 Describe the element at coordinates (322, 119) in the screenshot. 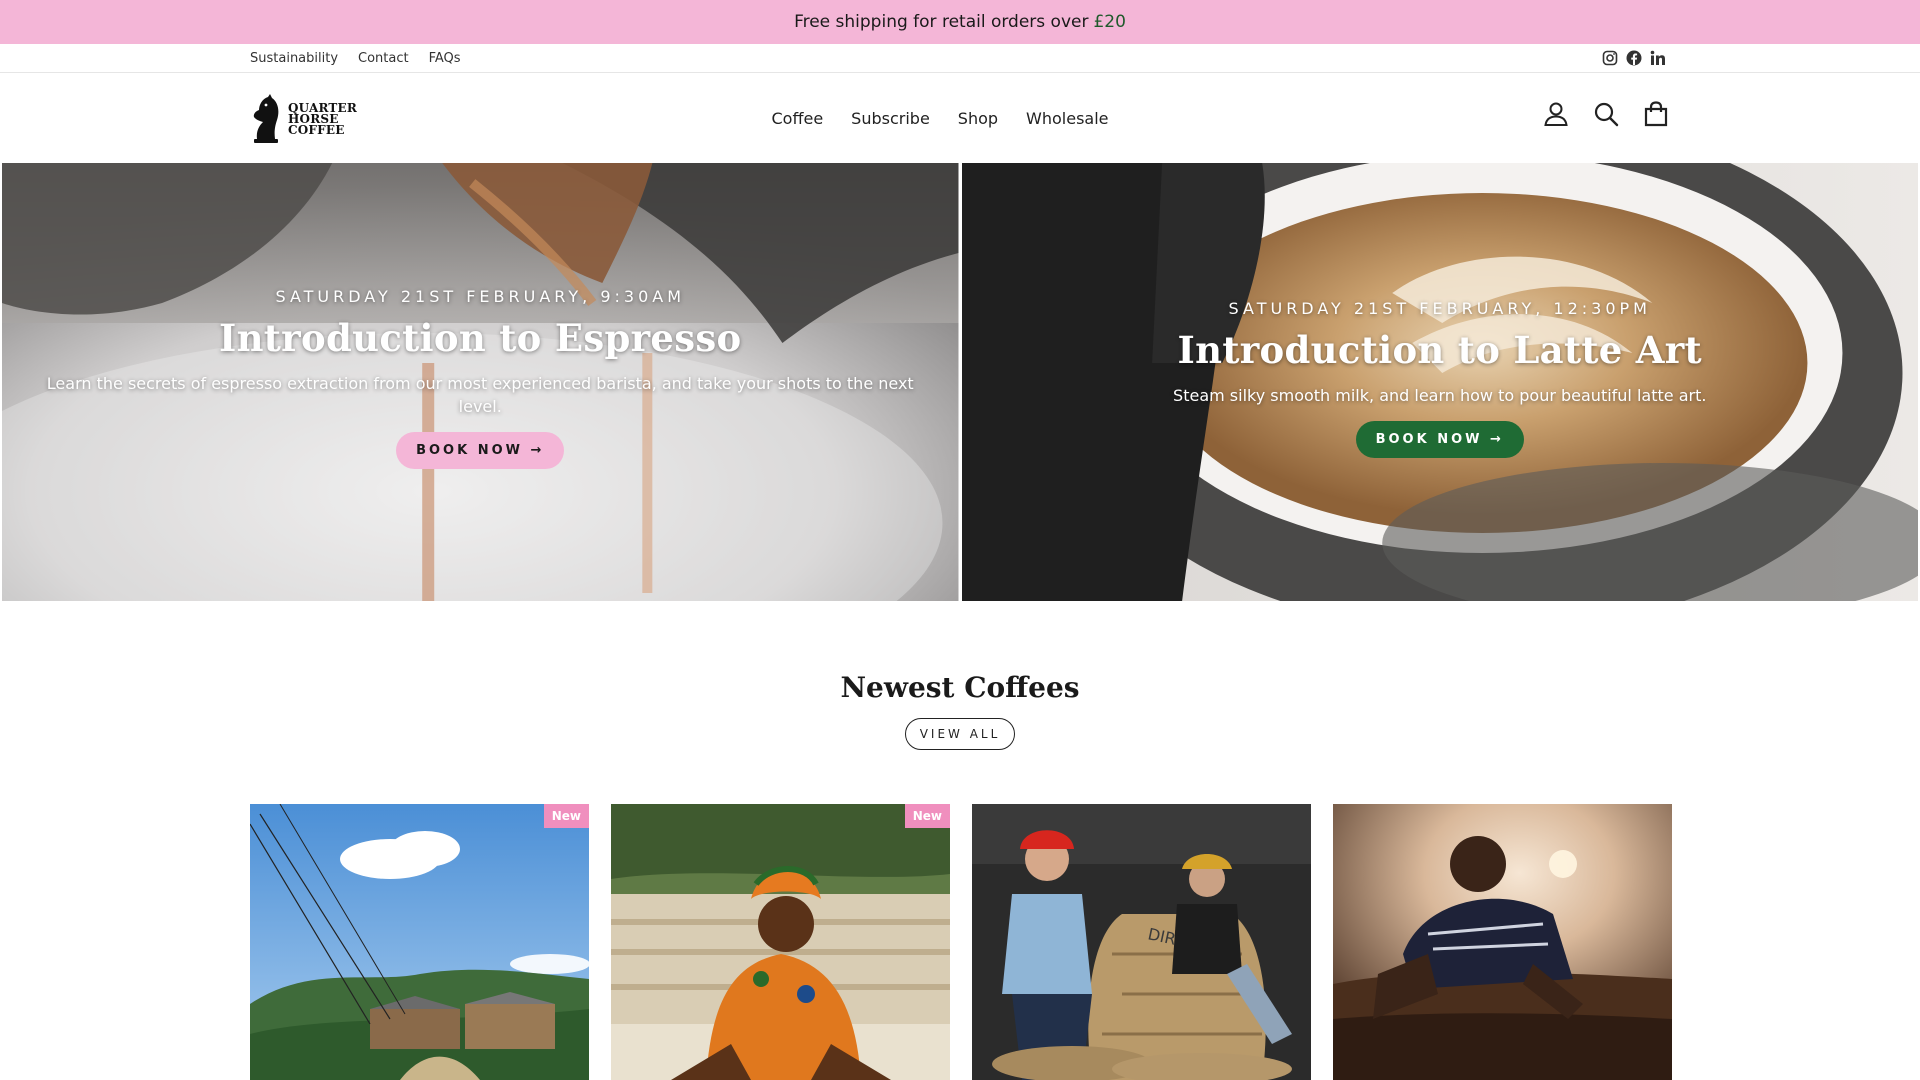

I see `logo-wordmark: QUARTER HORSE COFFEE` at that location.